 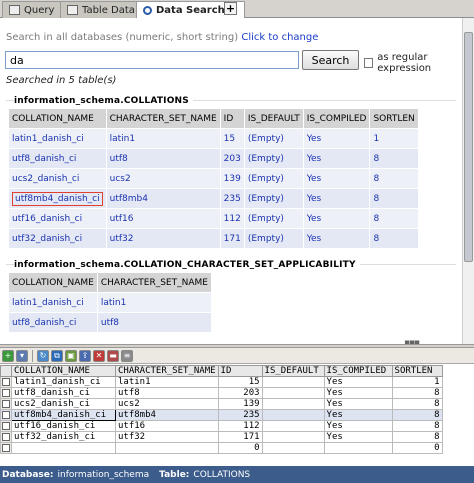 What do you see at coordinates (232, 218) in the screenshot?
I see `table-cell: 112` at bounding box center [232, 218].